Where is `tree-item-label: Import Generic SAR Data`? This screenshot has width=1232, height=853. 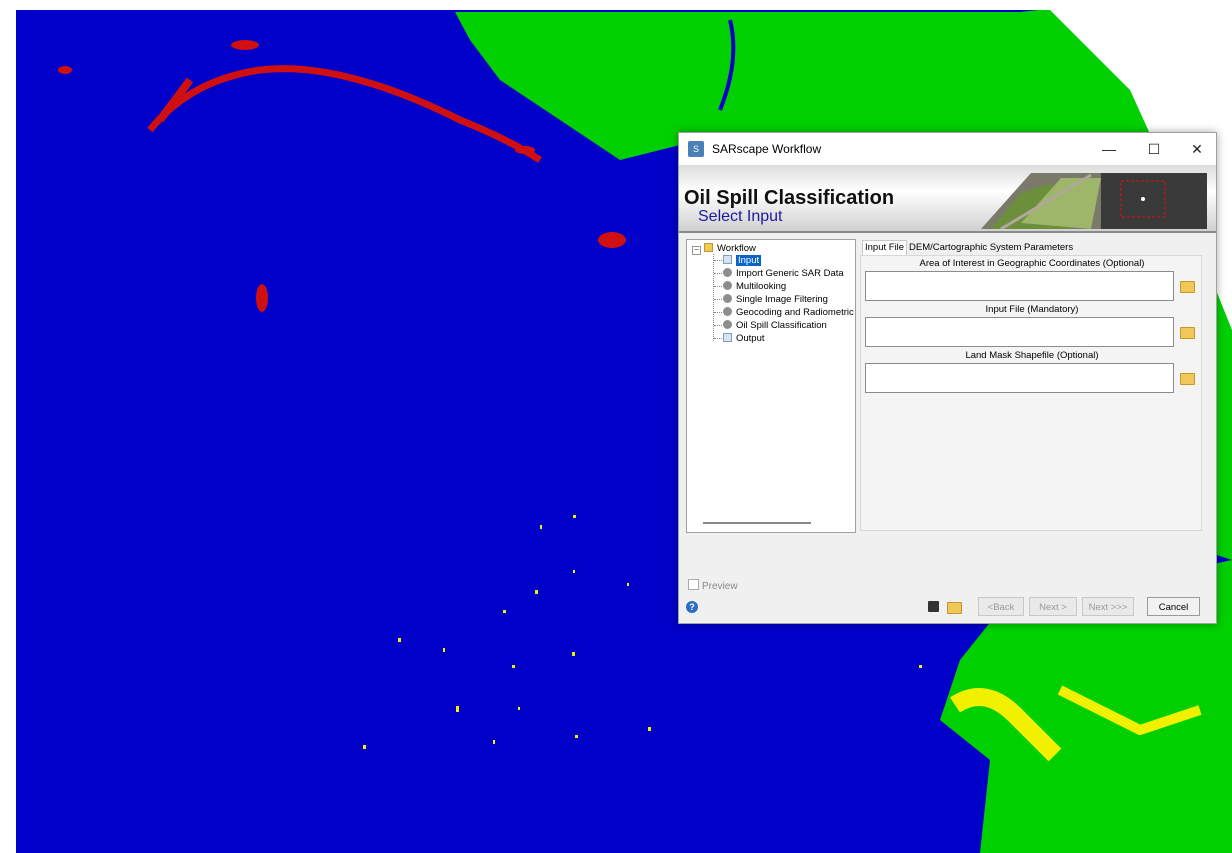
tree-item-label: Import Generic SAR Data is located at coordinates (790, 273).